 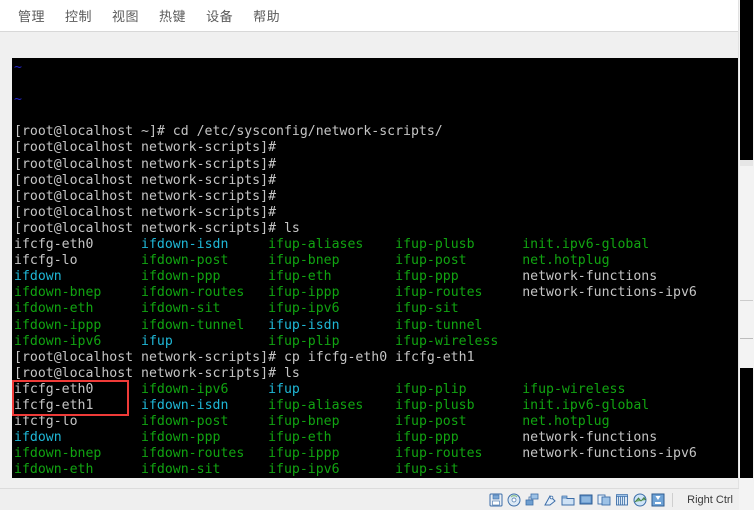 What do you see at coordinates (369, 16) in the screenshot?
I see `menu-bar: 管理 控制 视图 热键 设备 帮助` at bounding box center [369, 16].